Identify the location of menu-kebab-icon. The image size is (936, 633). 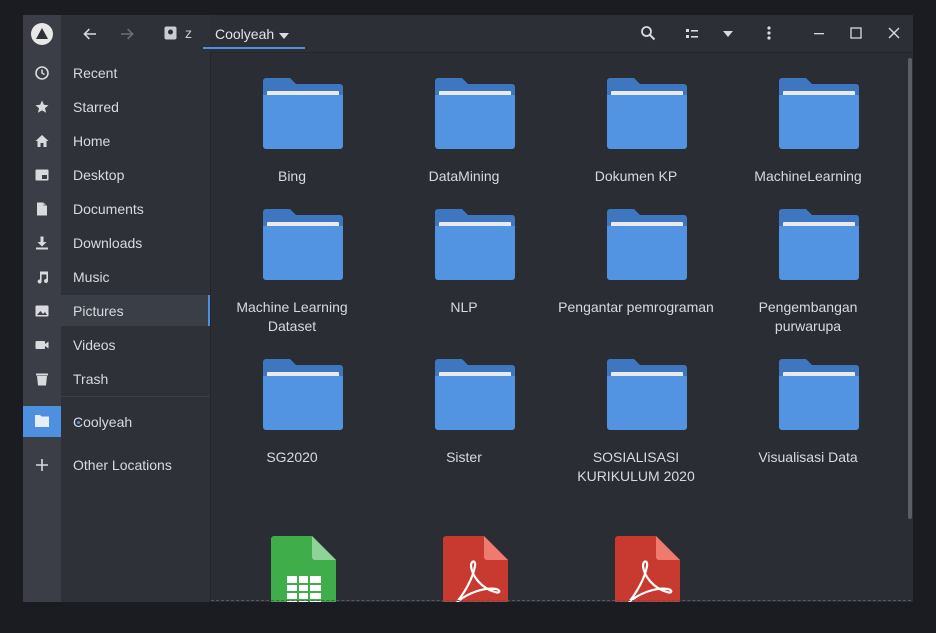
(769, 33).